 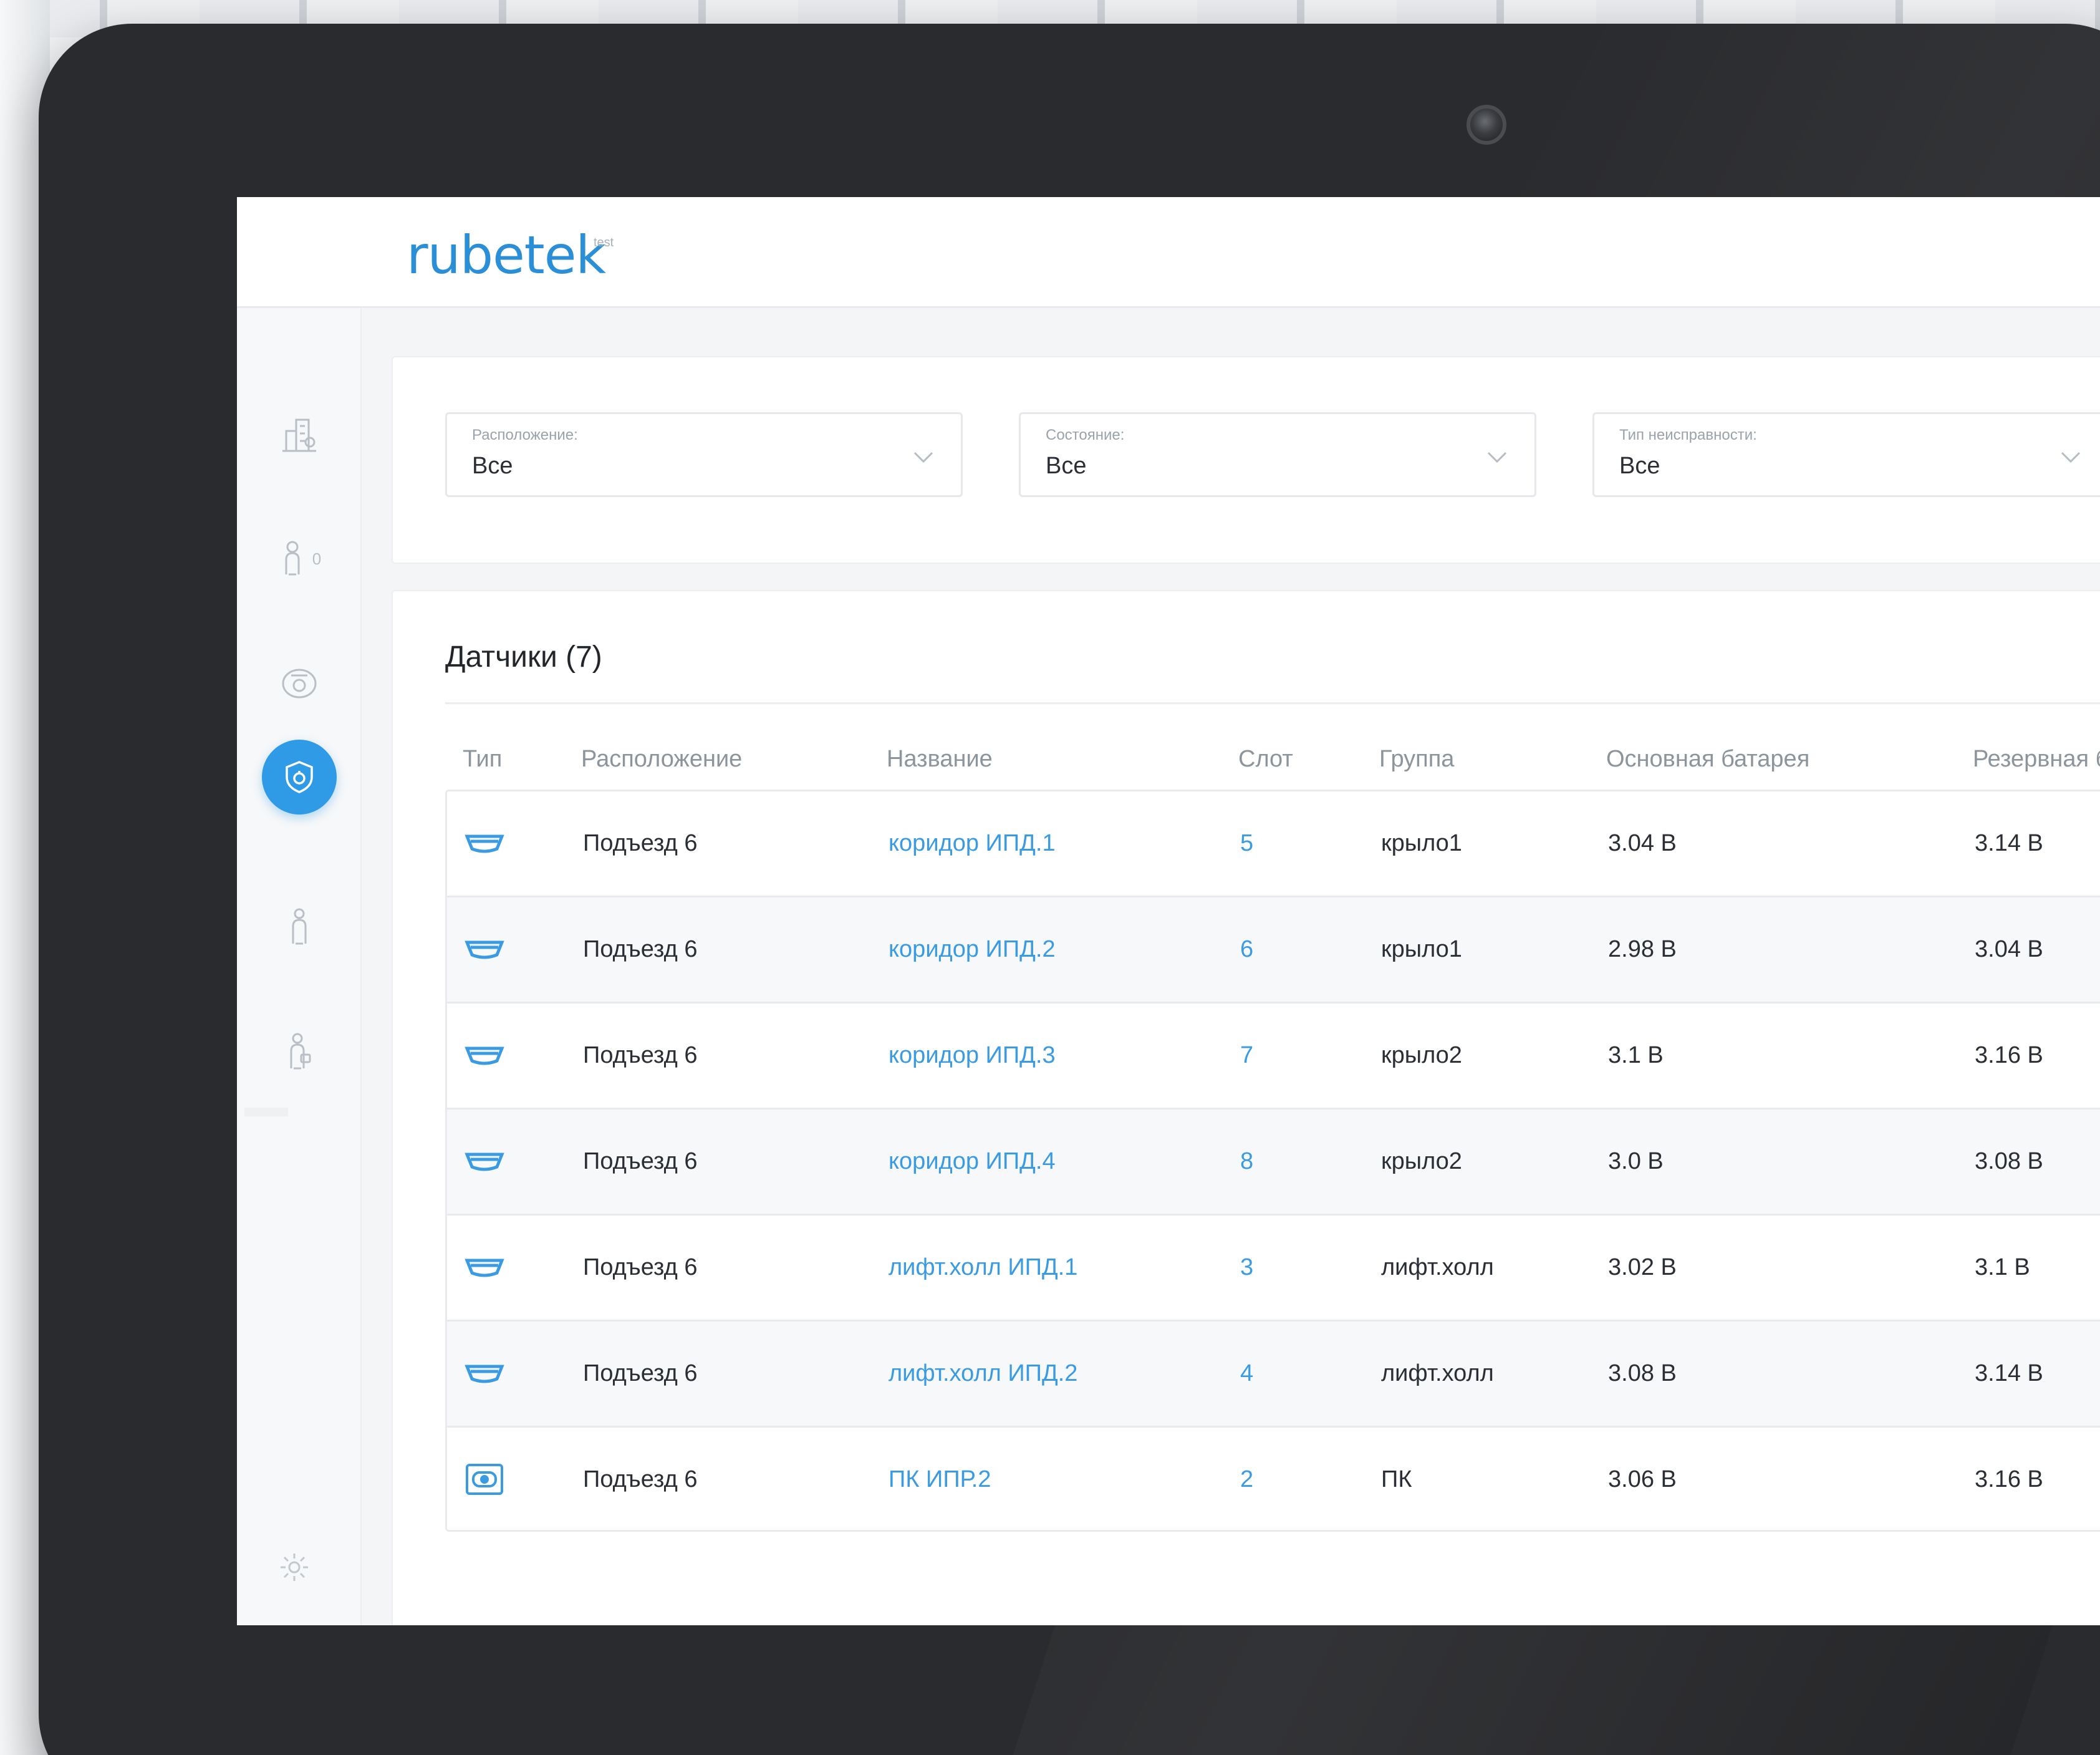 I want to click on row-backup-battery: 3.08 В, so click(x=2009, y=1161).